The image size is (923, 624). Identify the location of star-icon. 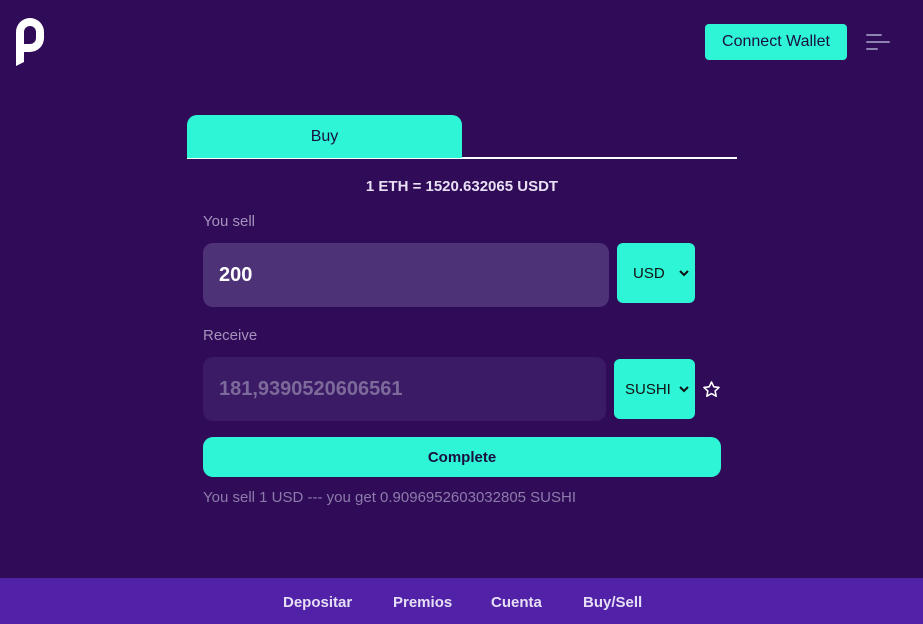
(711, 389).